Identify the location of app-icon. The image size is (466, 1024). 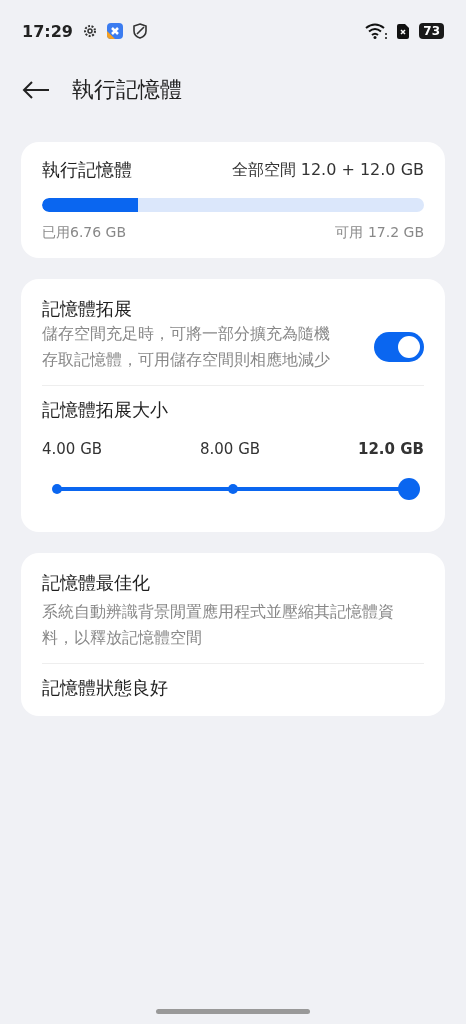
(114, 31).